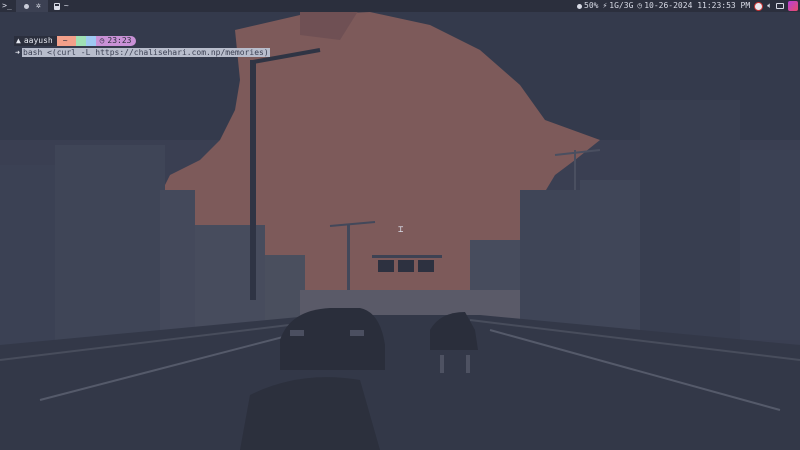  I want to click on prompt-dir-segment: ~, so click(66, 41).